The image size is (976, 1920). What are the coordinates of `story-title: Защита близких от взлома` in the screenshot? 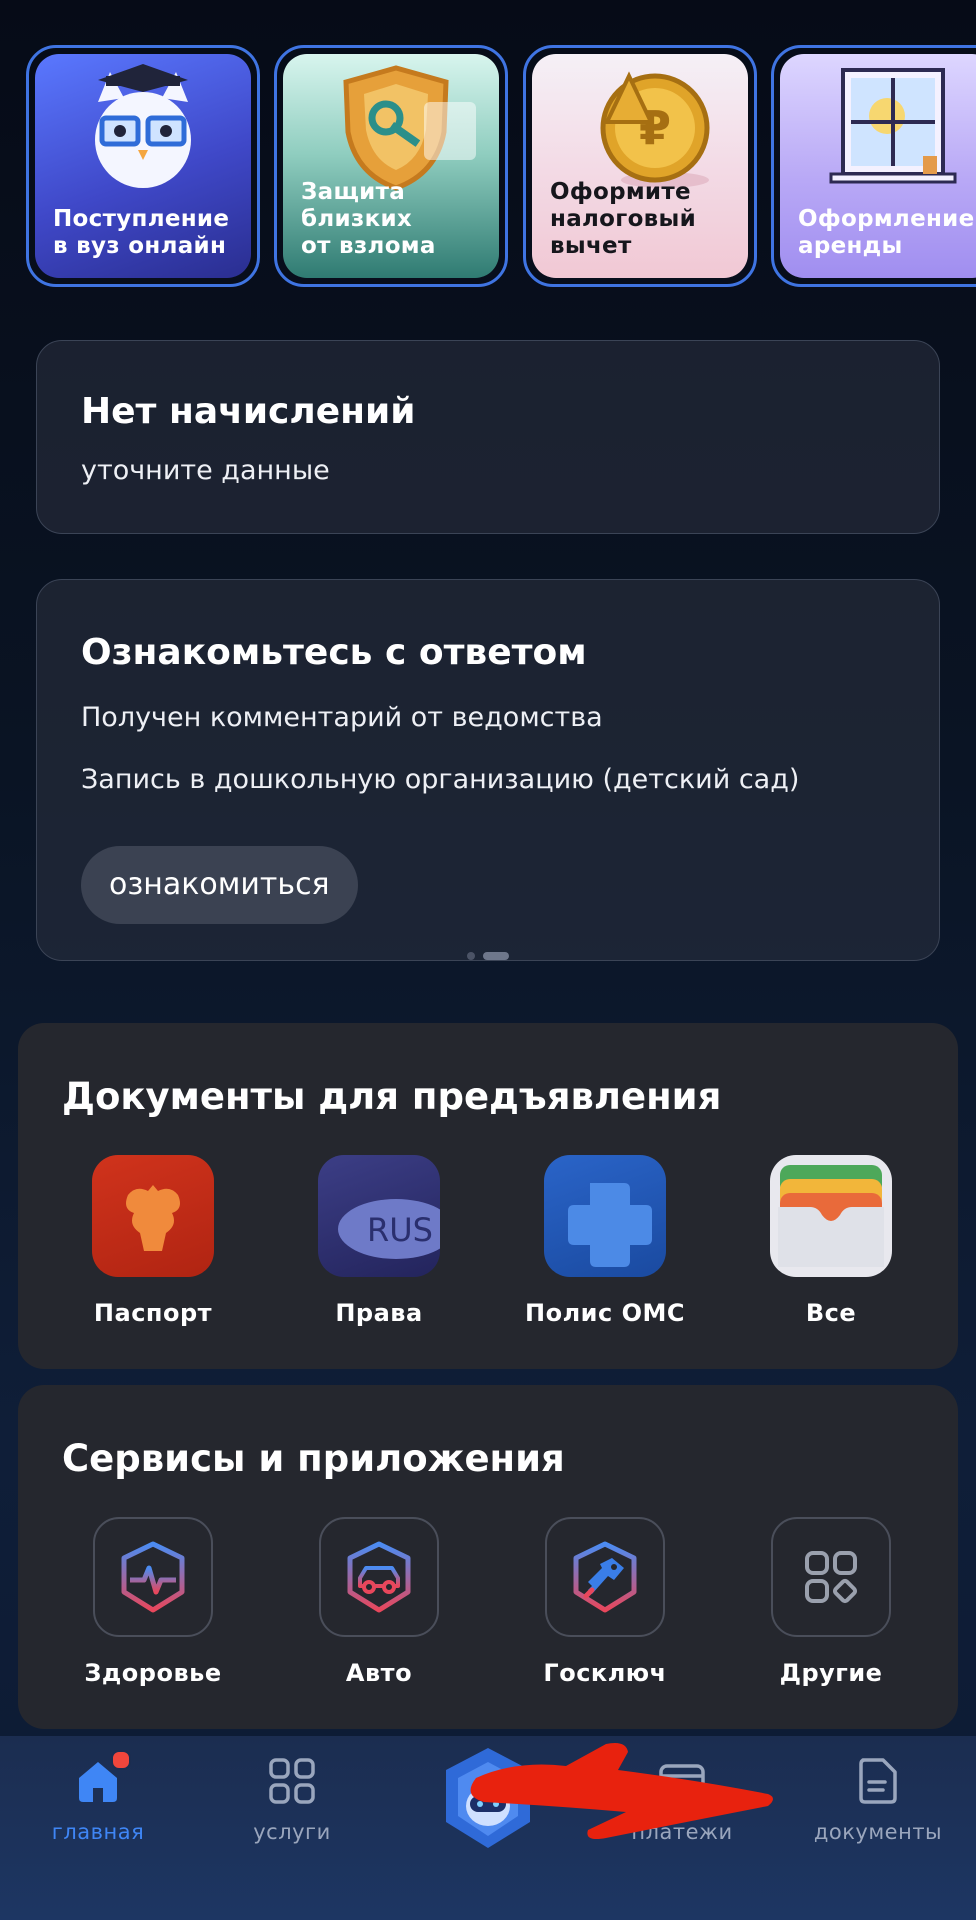 It's located at (368, 219).